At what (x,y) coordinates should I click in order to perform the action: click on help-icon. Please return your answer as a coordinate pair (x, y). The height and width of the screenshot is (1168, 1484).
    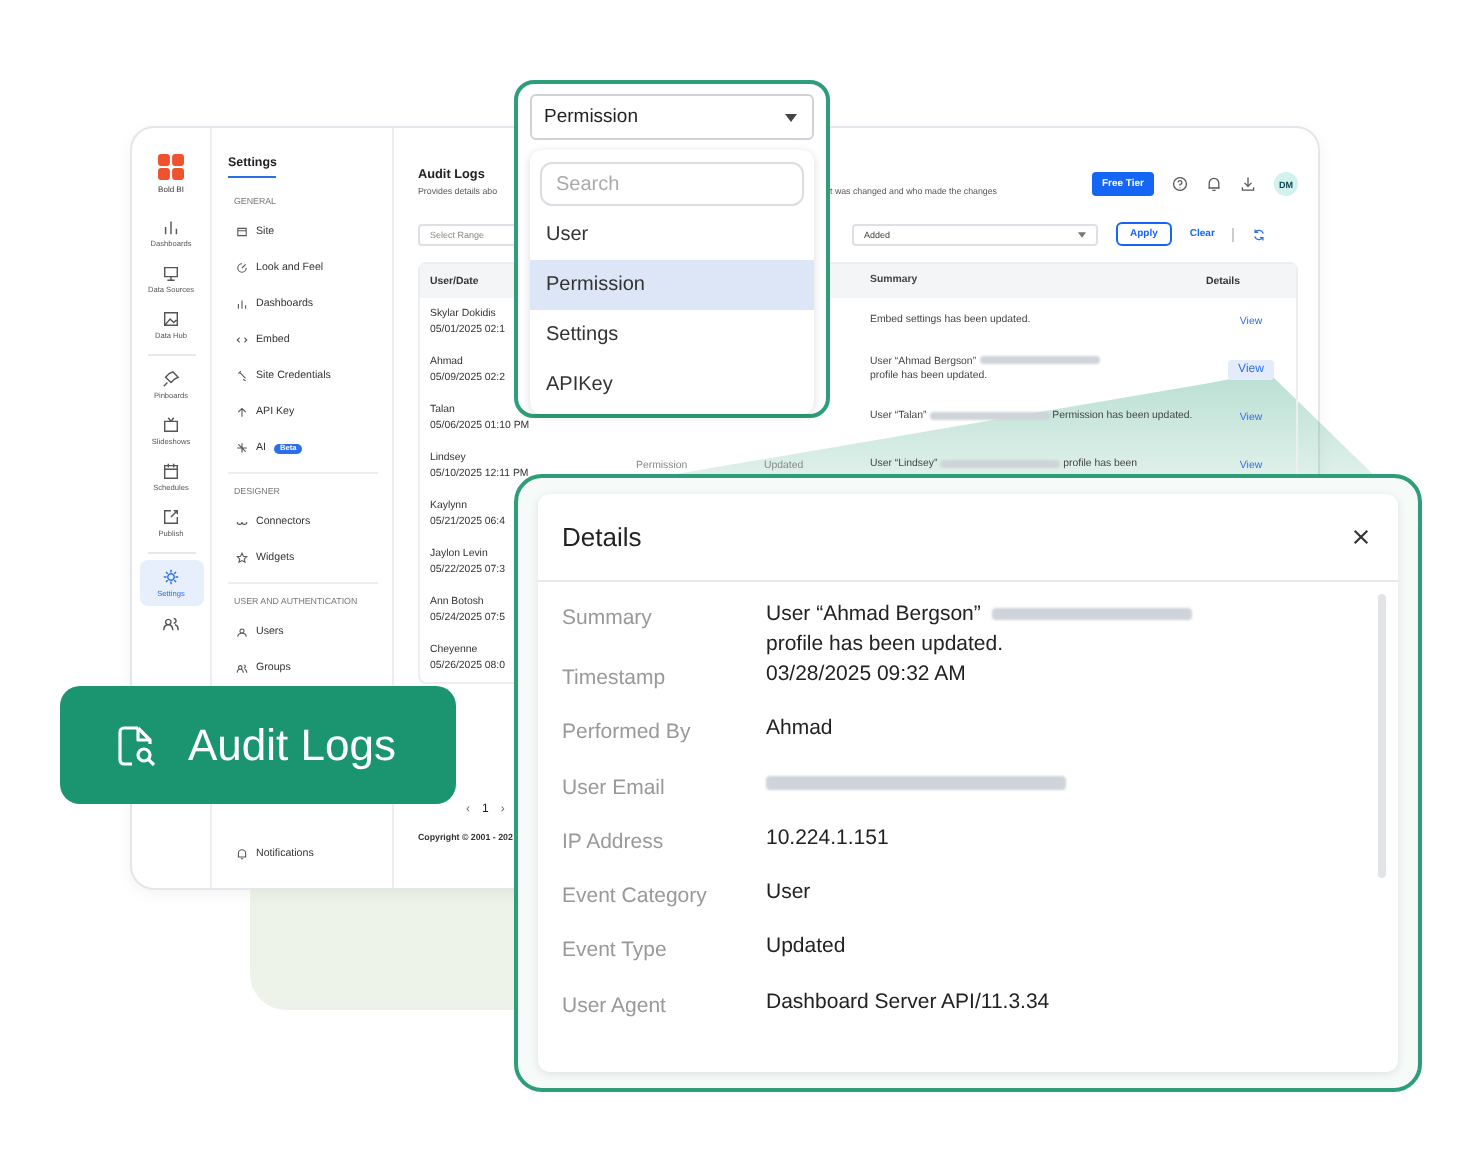
    Looking at the image, I should click on (1180, 184).